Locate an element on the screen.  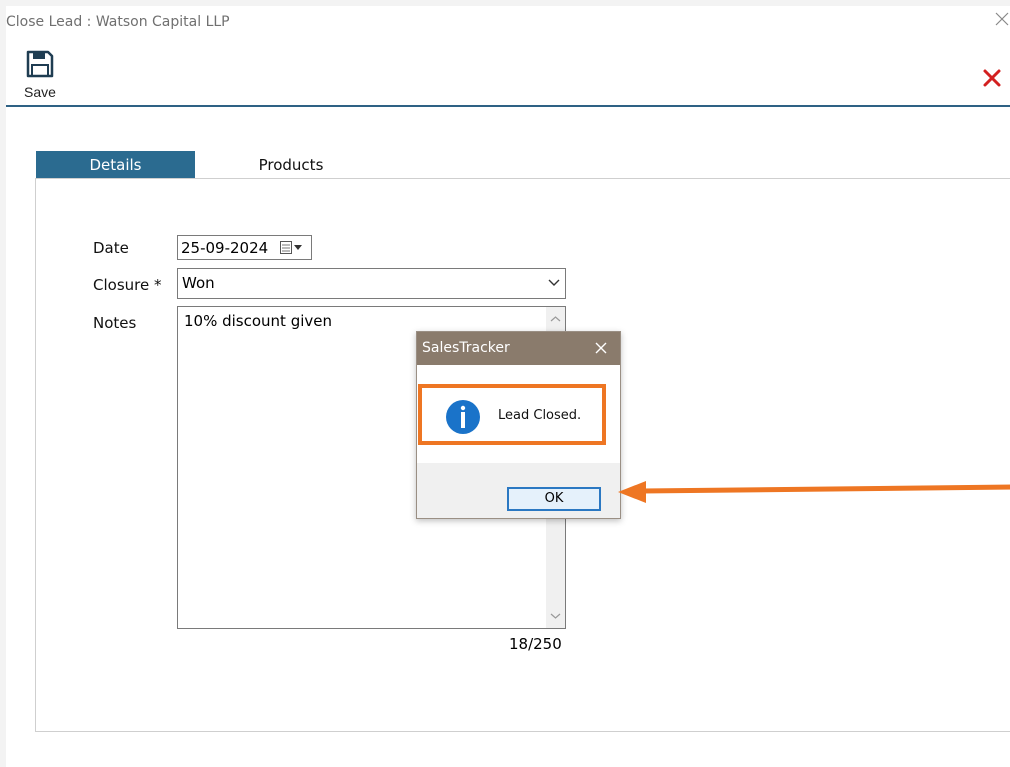
salestracker-dialog: SalesTracker Lead Closed. OK is located at coordinates (518, 425).